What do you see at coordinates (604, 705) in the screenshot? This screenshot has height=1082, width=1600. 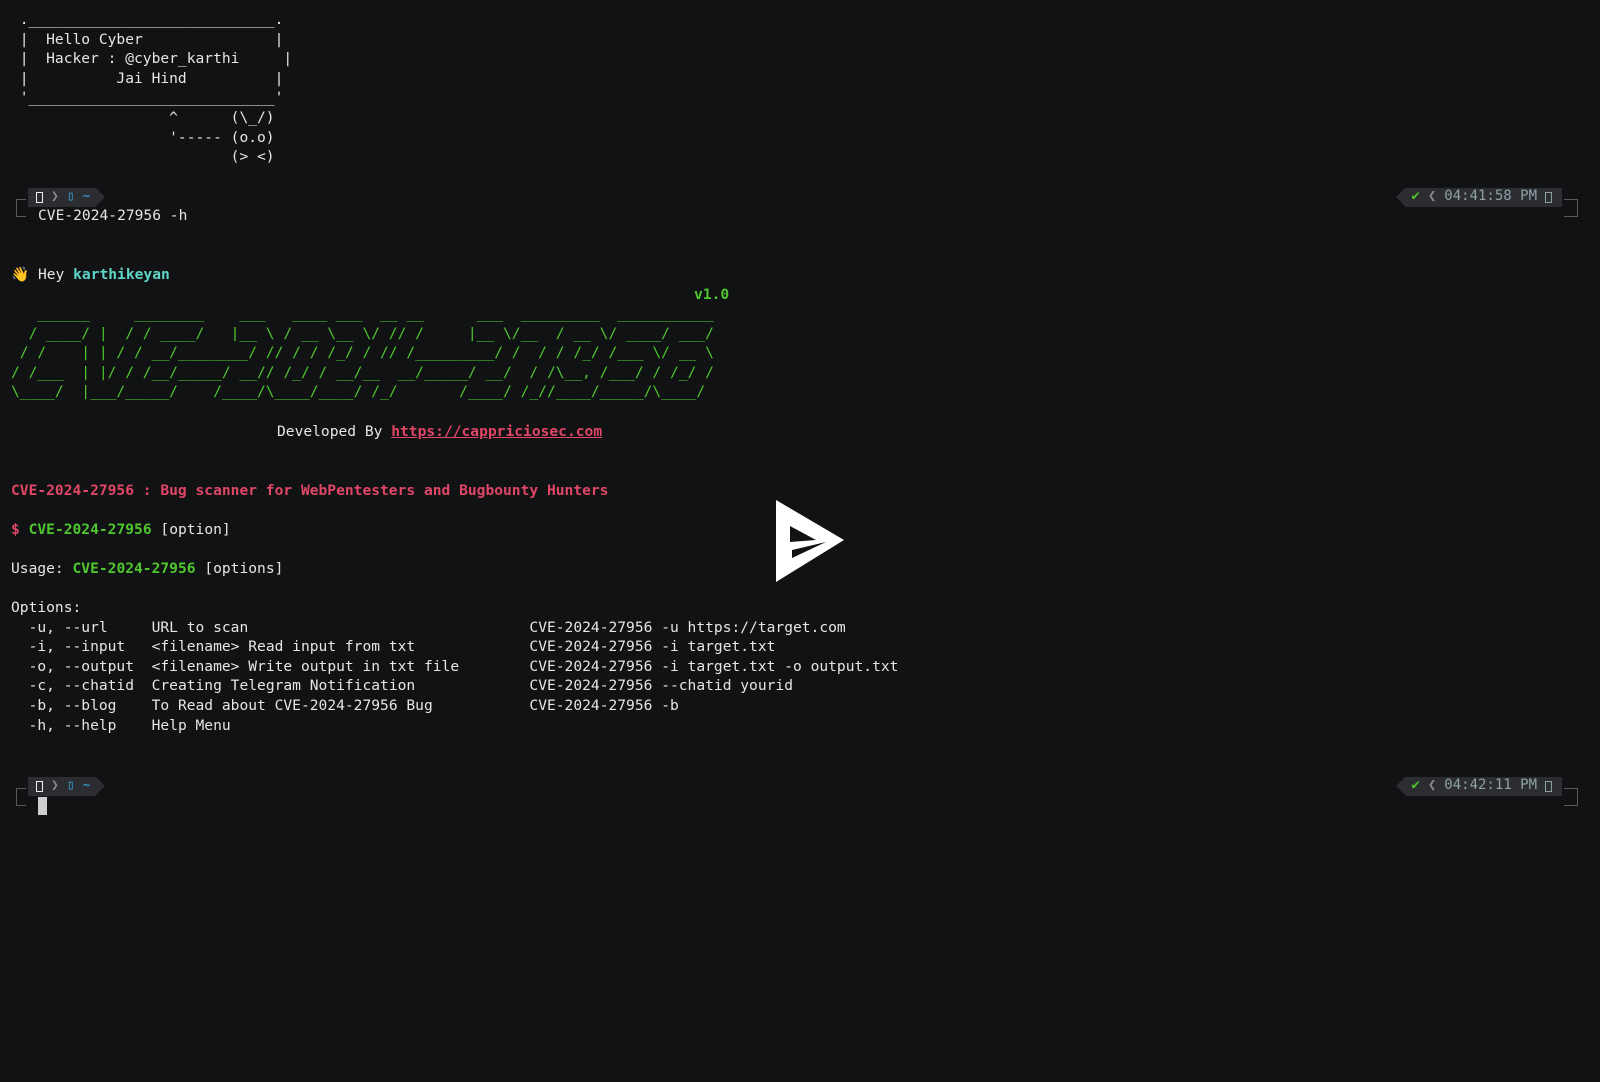 I see `option-example: CVE-2024-27956 -b` at bounding box center [604, 705].